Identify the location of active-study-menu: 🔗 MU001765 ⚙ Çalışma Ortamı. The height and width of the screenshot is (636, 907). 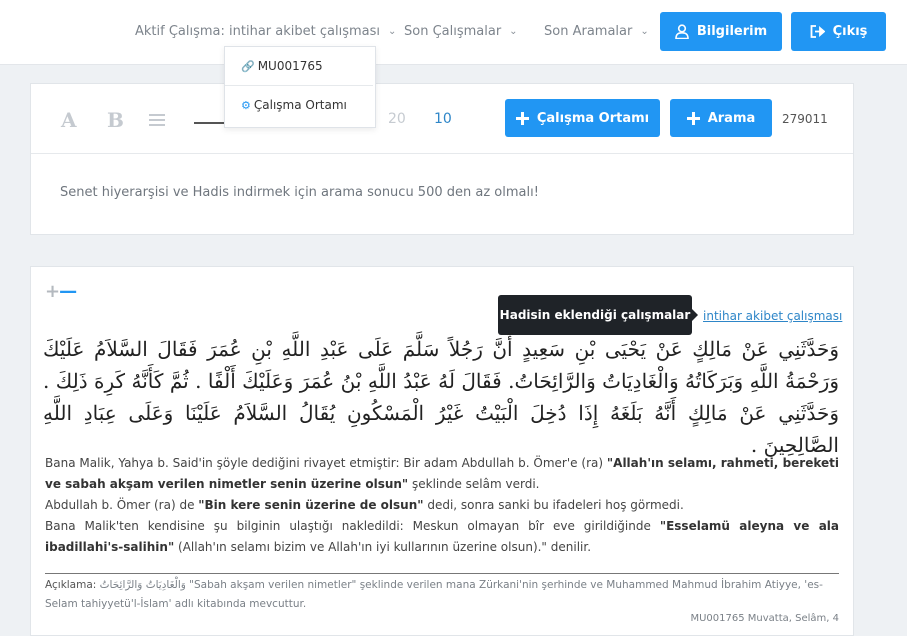
(300, 87).